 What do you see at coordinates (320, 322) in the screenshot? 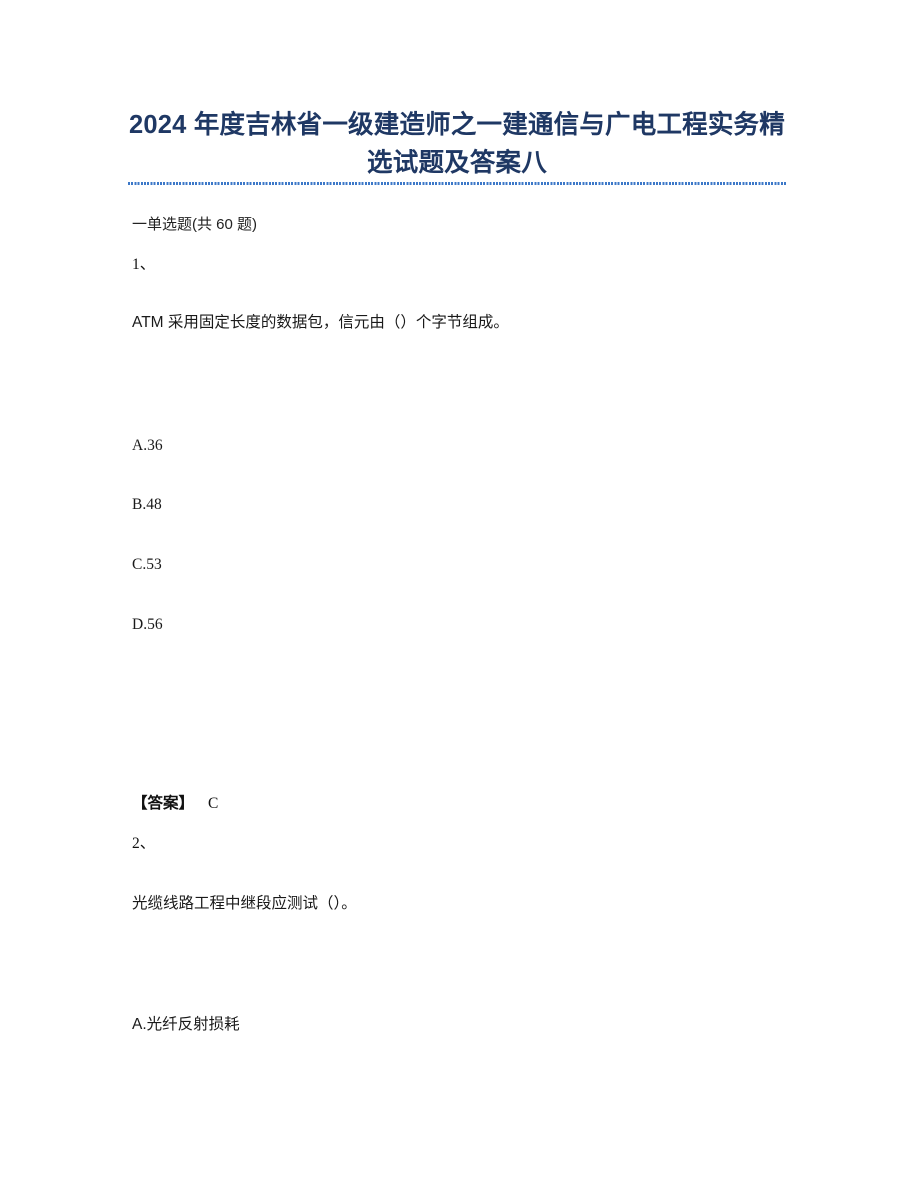
I see `question-stem-1: ATM 采用固定长度的数据包，信元由（）个字节组成。` at bounding box center [320, 322].